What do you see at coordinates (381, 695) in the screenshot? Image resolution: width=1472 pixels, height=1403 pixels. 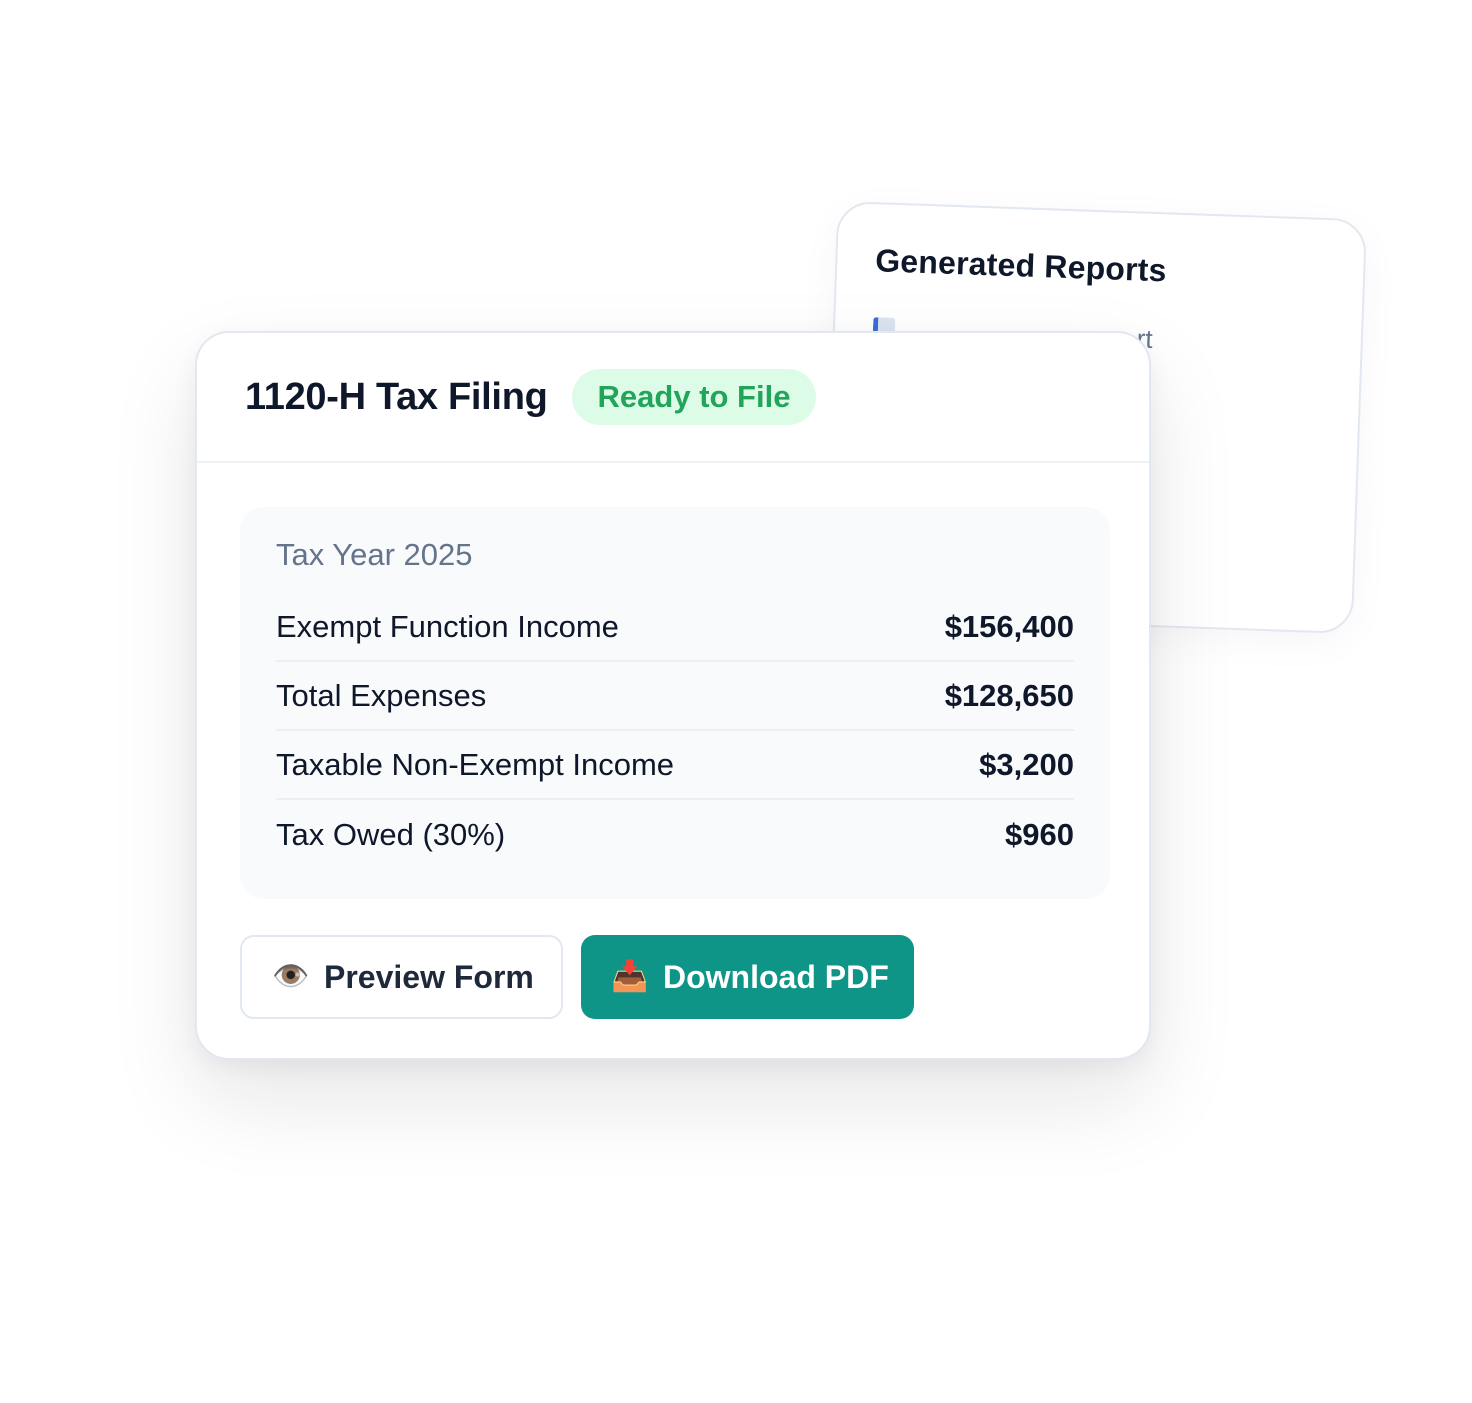 I see `row-label: Total Expenses` at bounding box center [381, 695].